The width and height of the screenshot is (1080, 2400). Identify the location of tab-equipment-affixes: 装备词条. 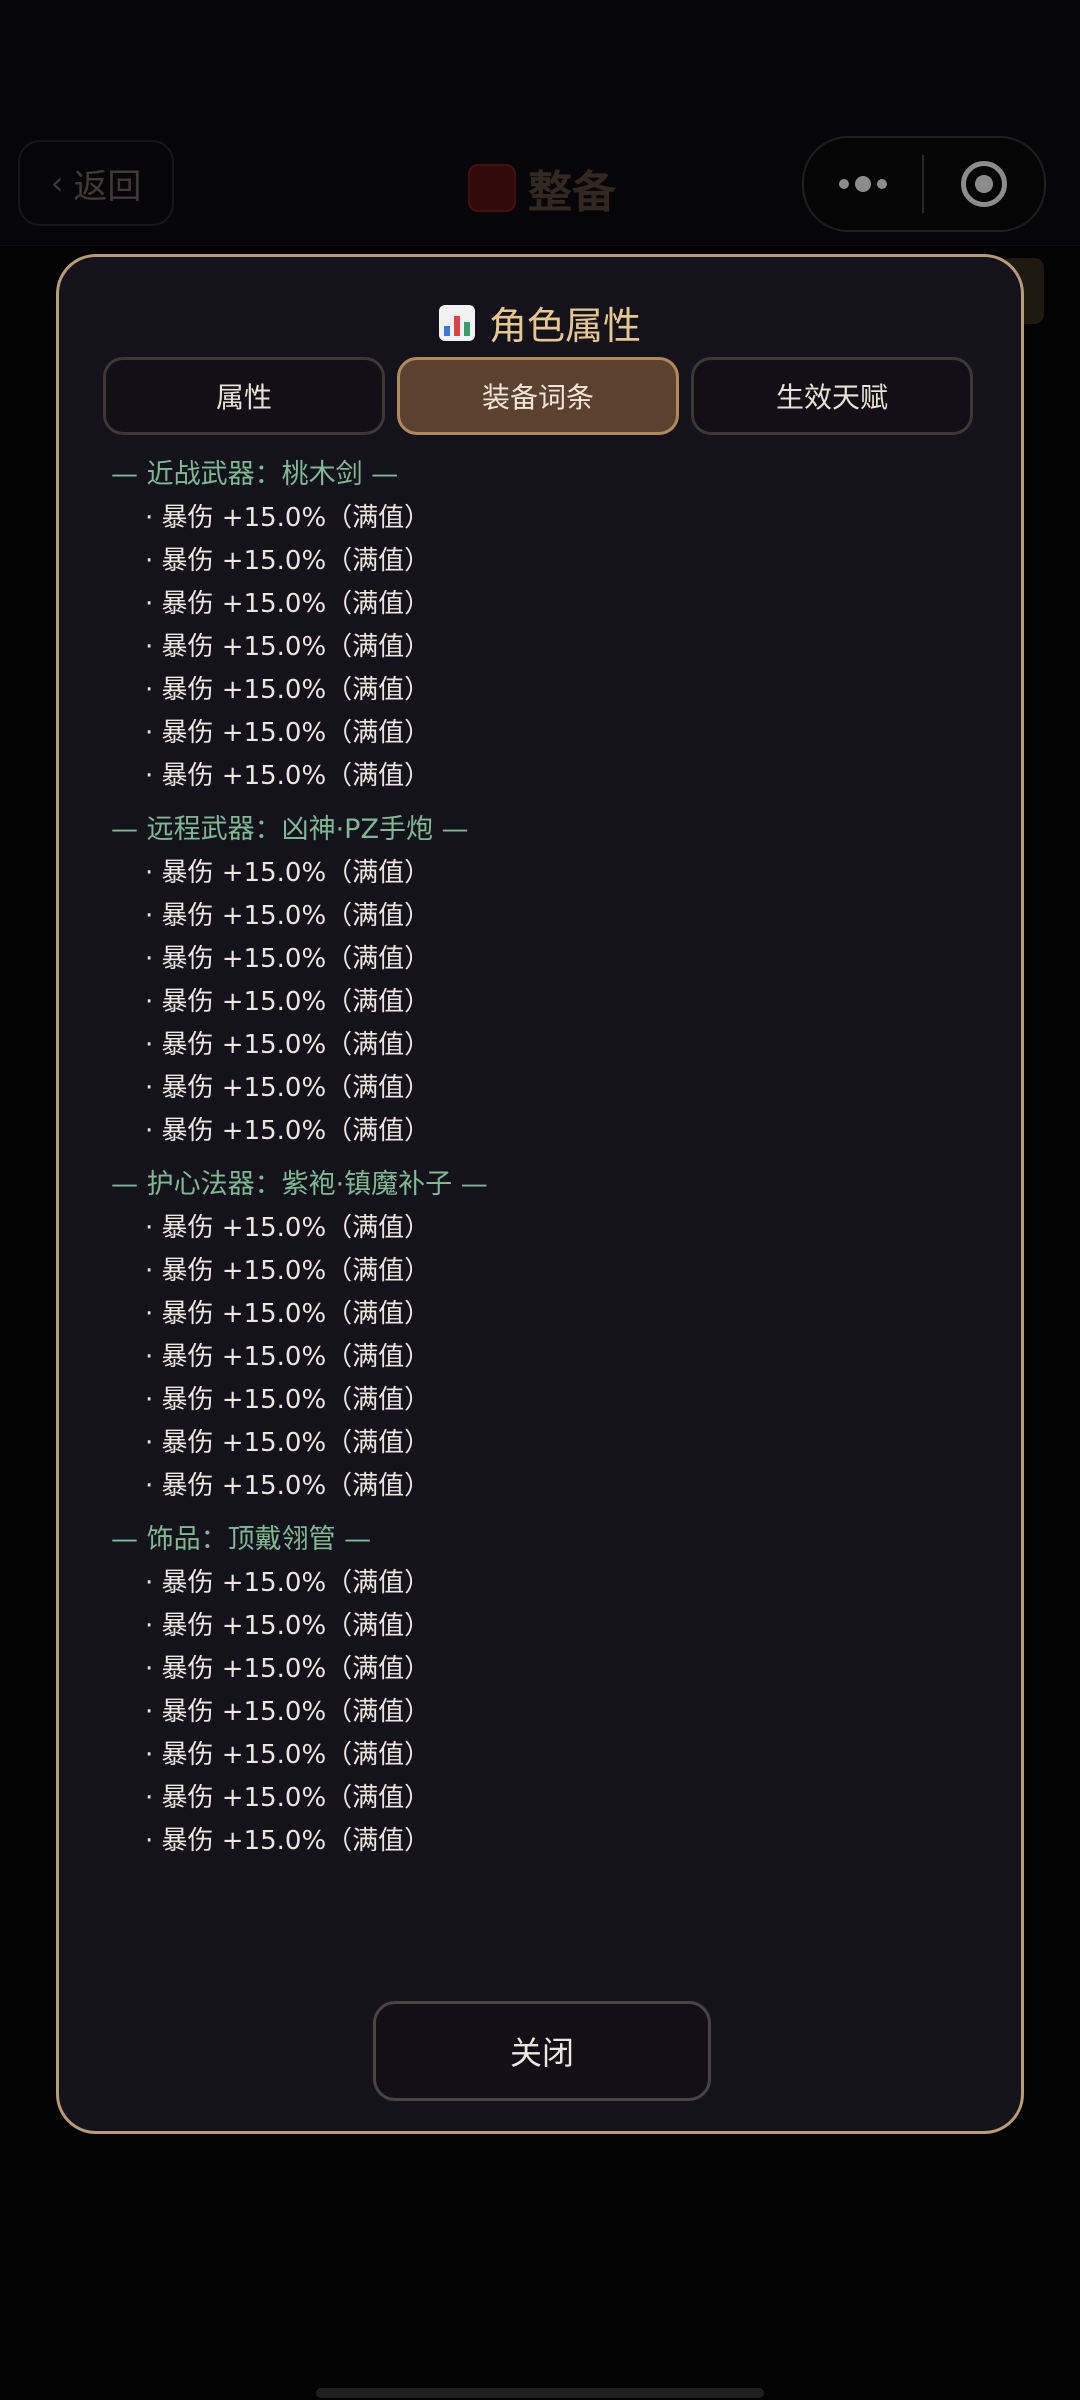
(538, 396).